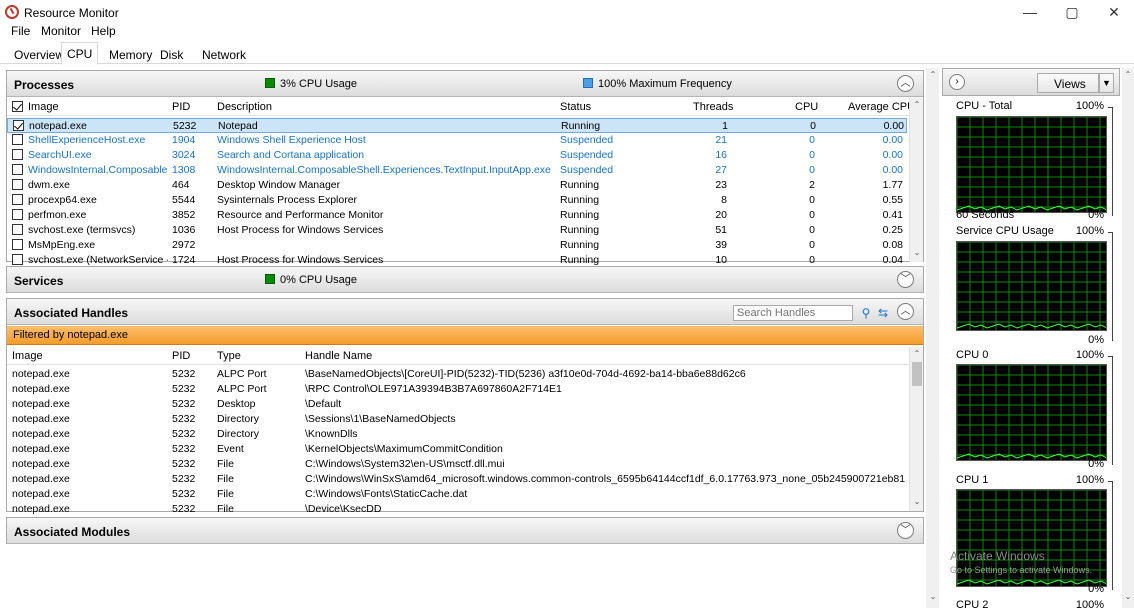 The height and width of the screenshot is (611, 1134). I want to click on resource-monitor-icon, so click(12, 12).